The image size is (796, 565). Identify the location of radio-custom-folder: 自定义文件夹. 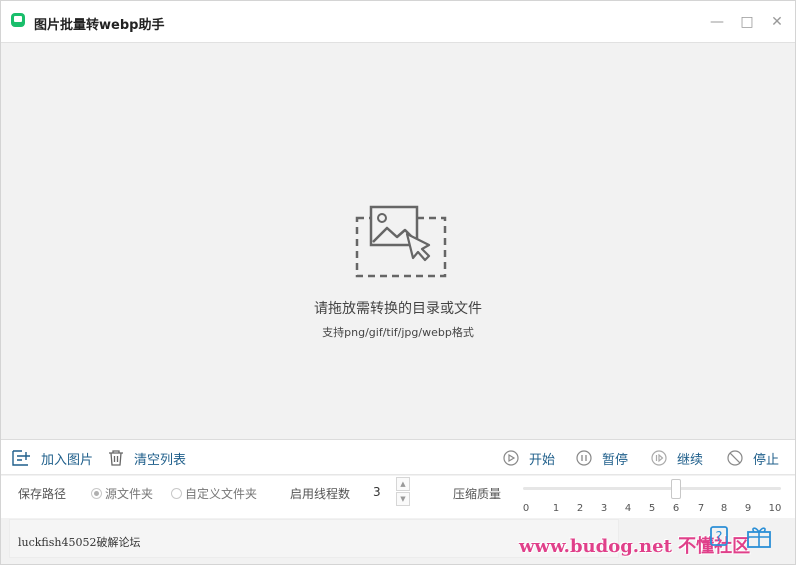
(214, 493).